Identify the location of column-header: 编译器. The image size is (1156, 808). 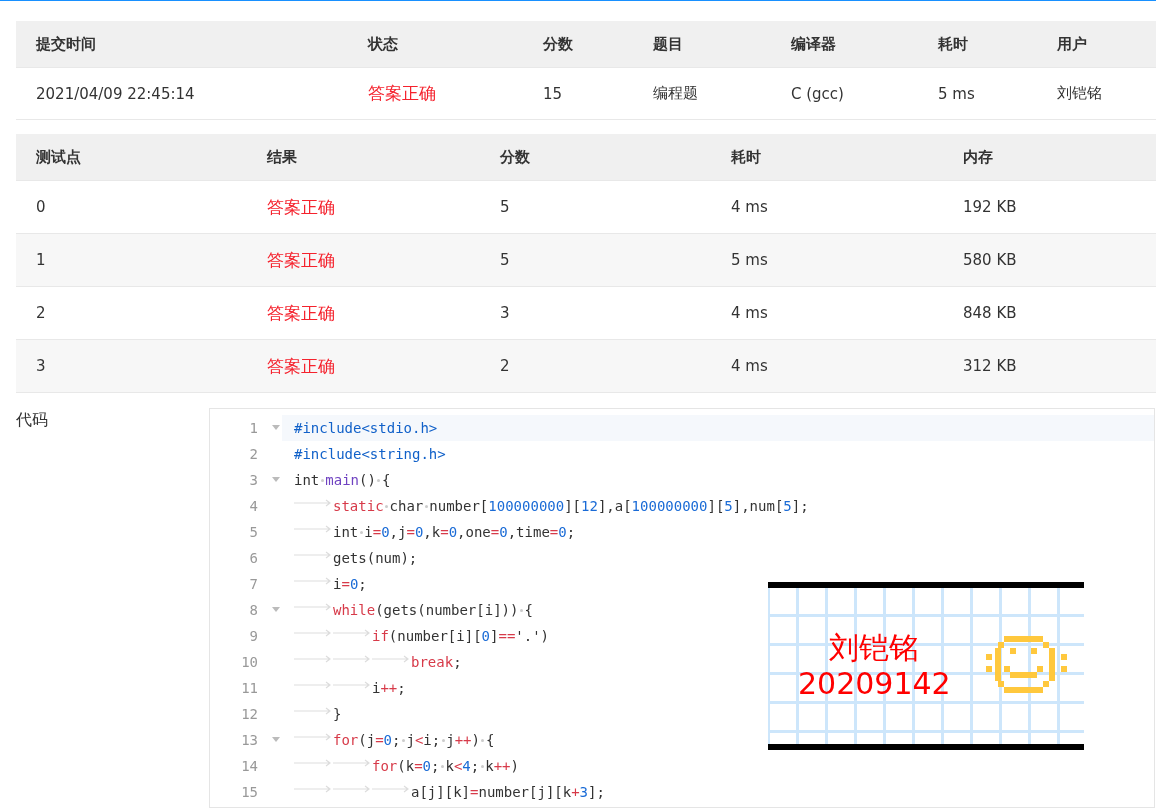
(844, 44).